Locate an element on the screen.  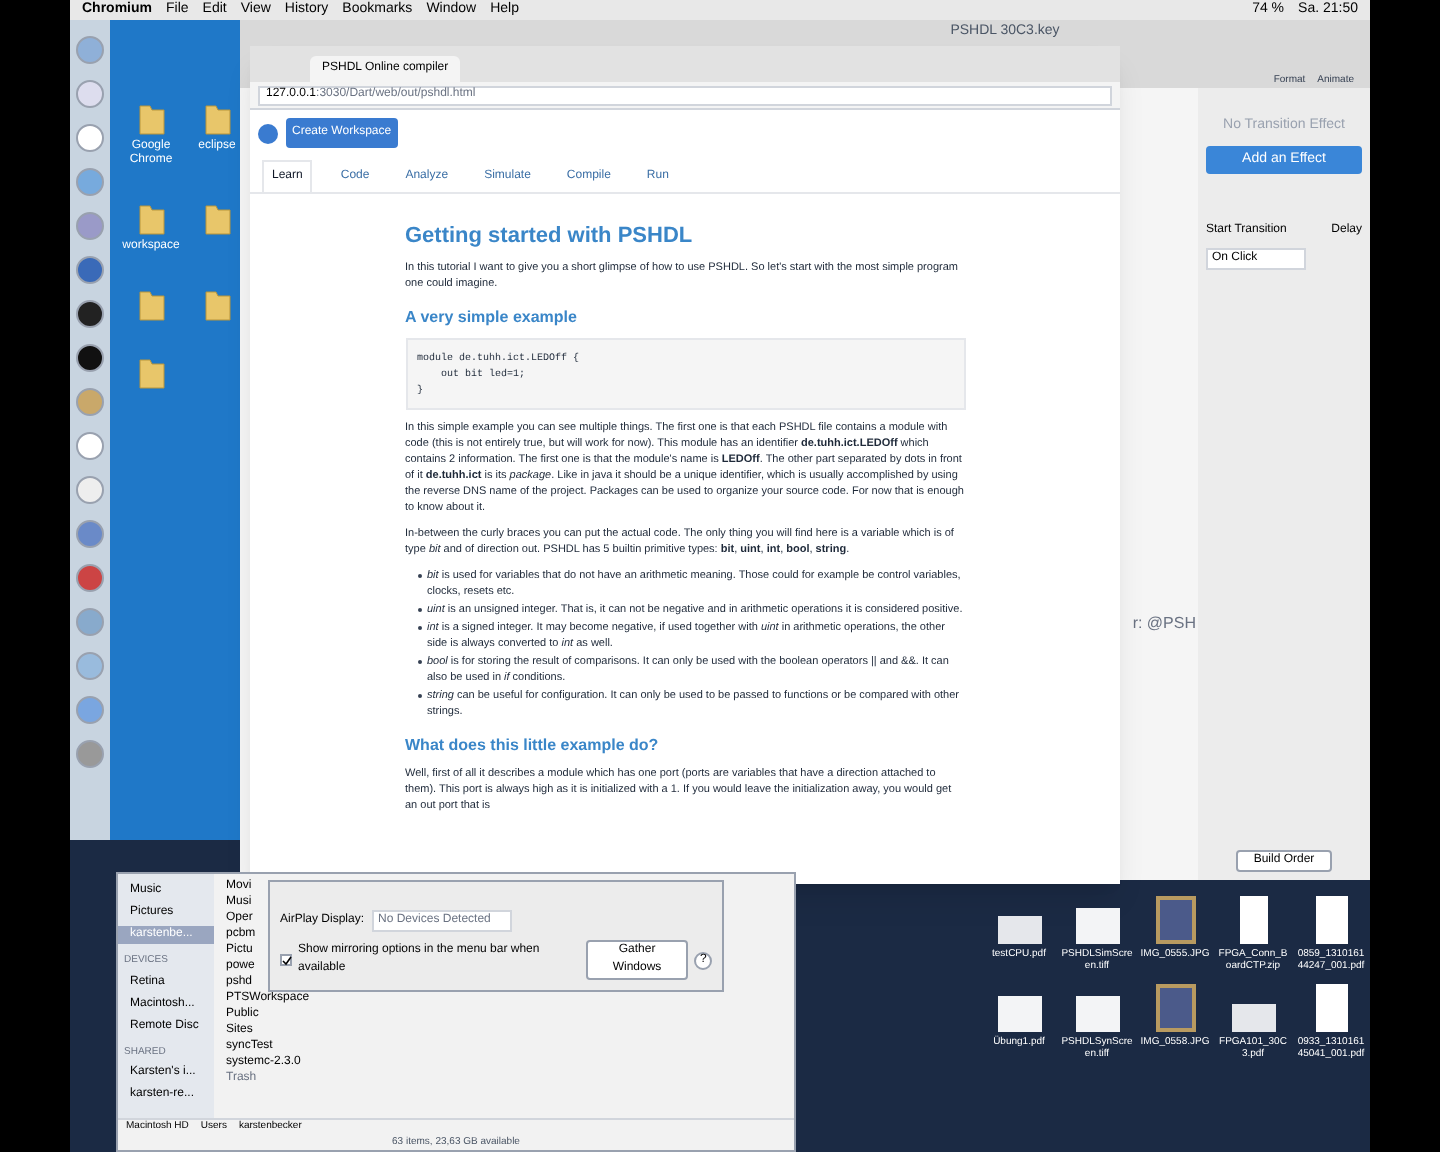
app-logo-icon is located at coordinates (268, 133).